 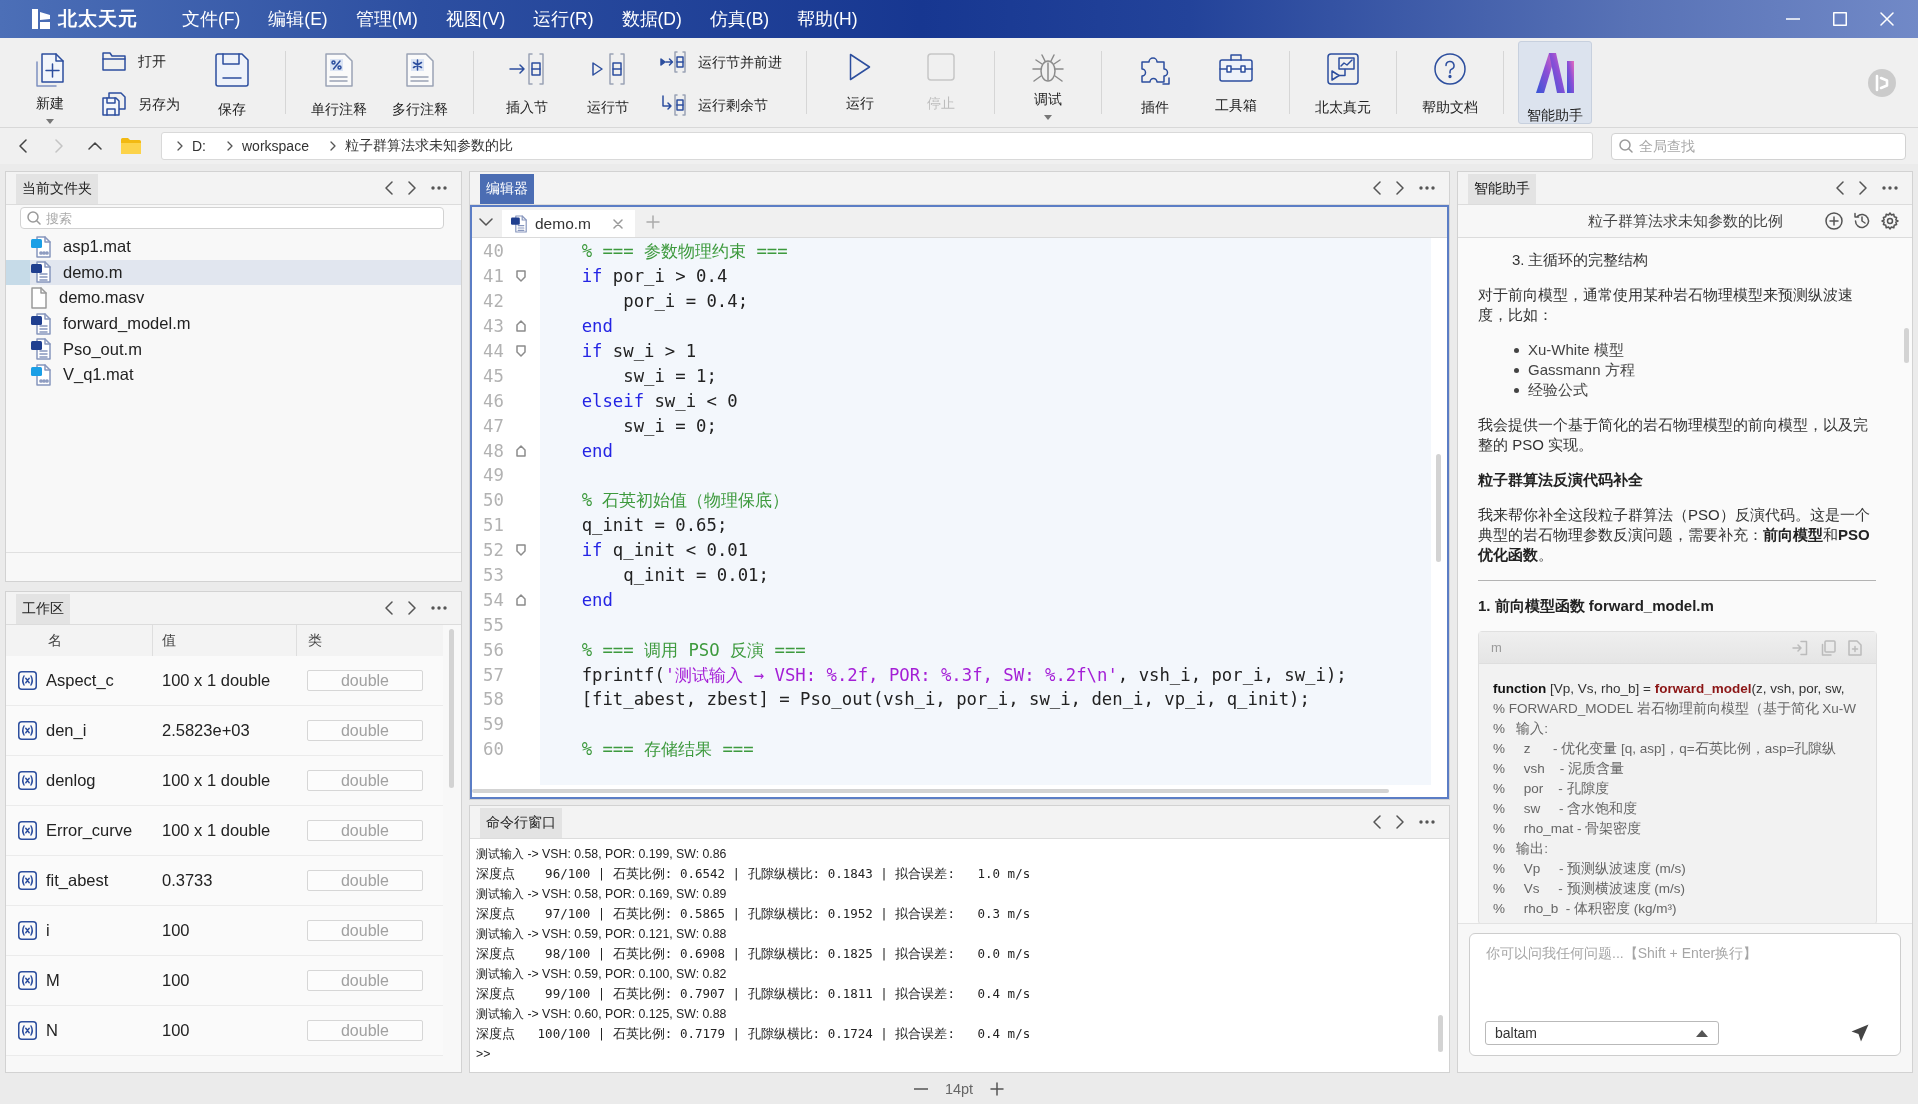 I want to click on plus-icon, so click(x=997, y=1089).